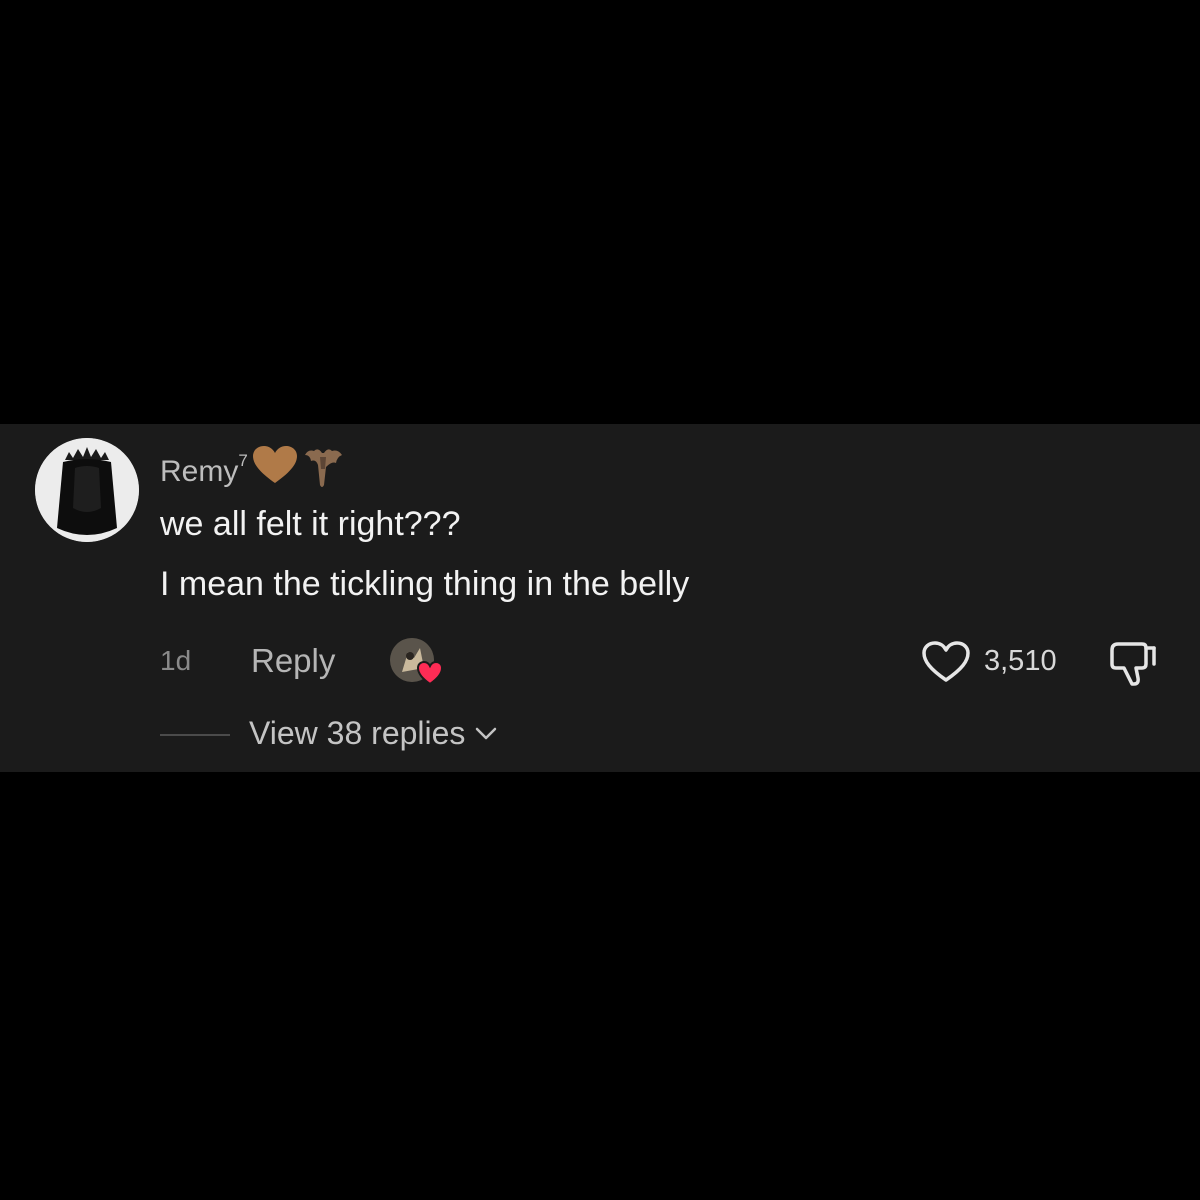 This screenshot has width=1200, height=1200. Describe the element at coordinates (1020, 661) in the screenshot. I see `like-count: 3,510` at that location.